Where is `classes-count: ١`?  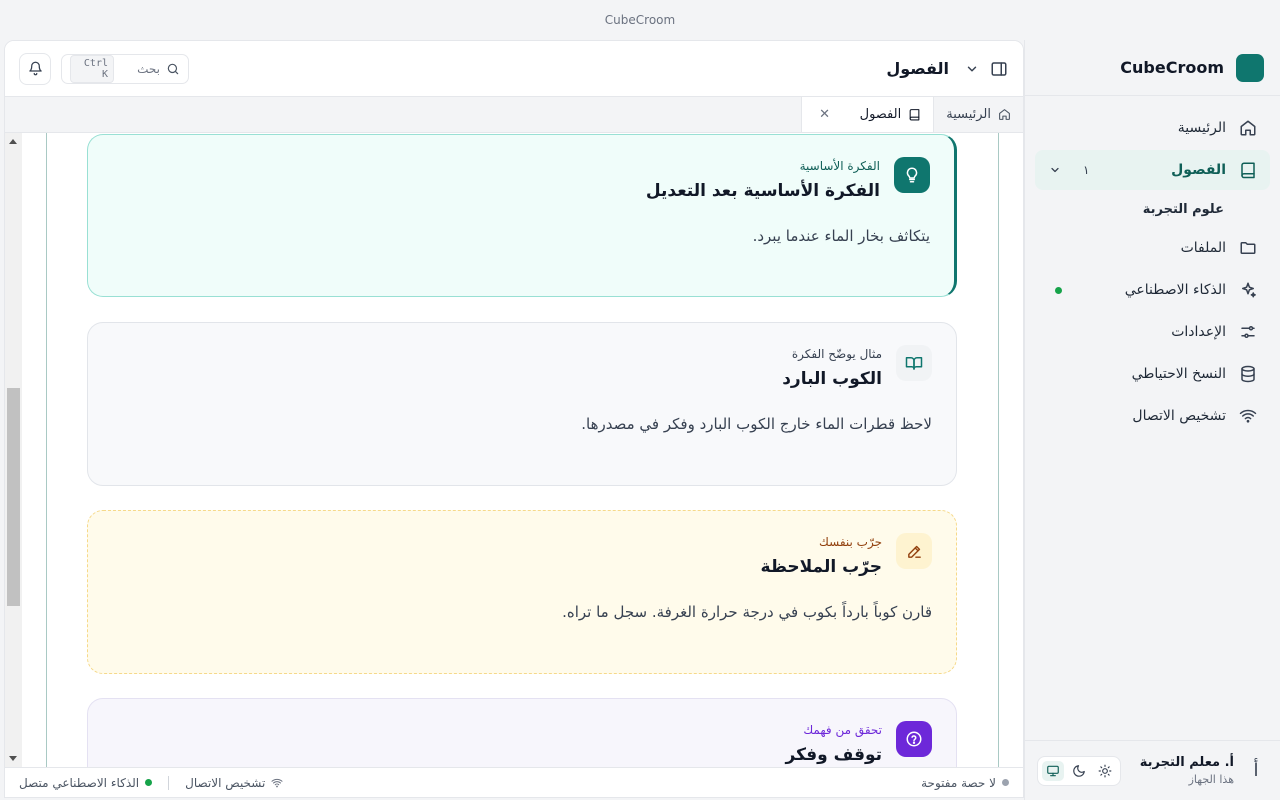
classes-count: ١ is located at coordinates (1086, 170).